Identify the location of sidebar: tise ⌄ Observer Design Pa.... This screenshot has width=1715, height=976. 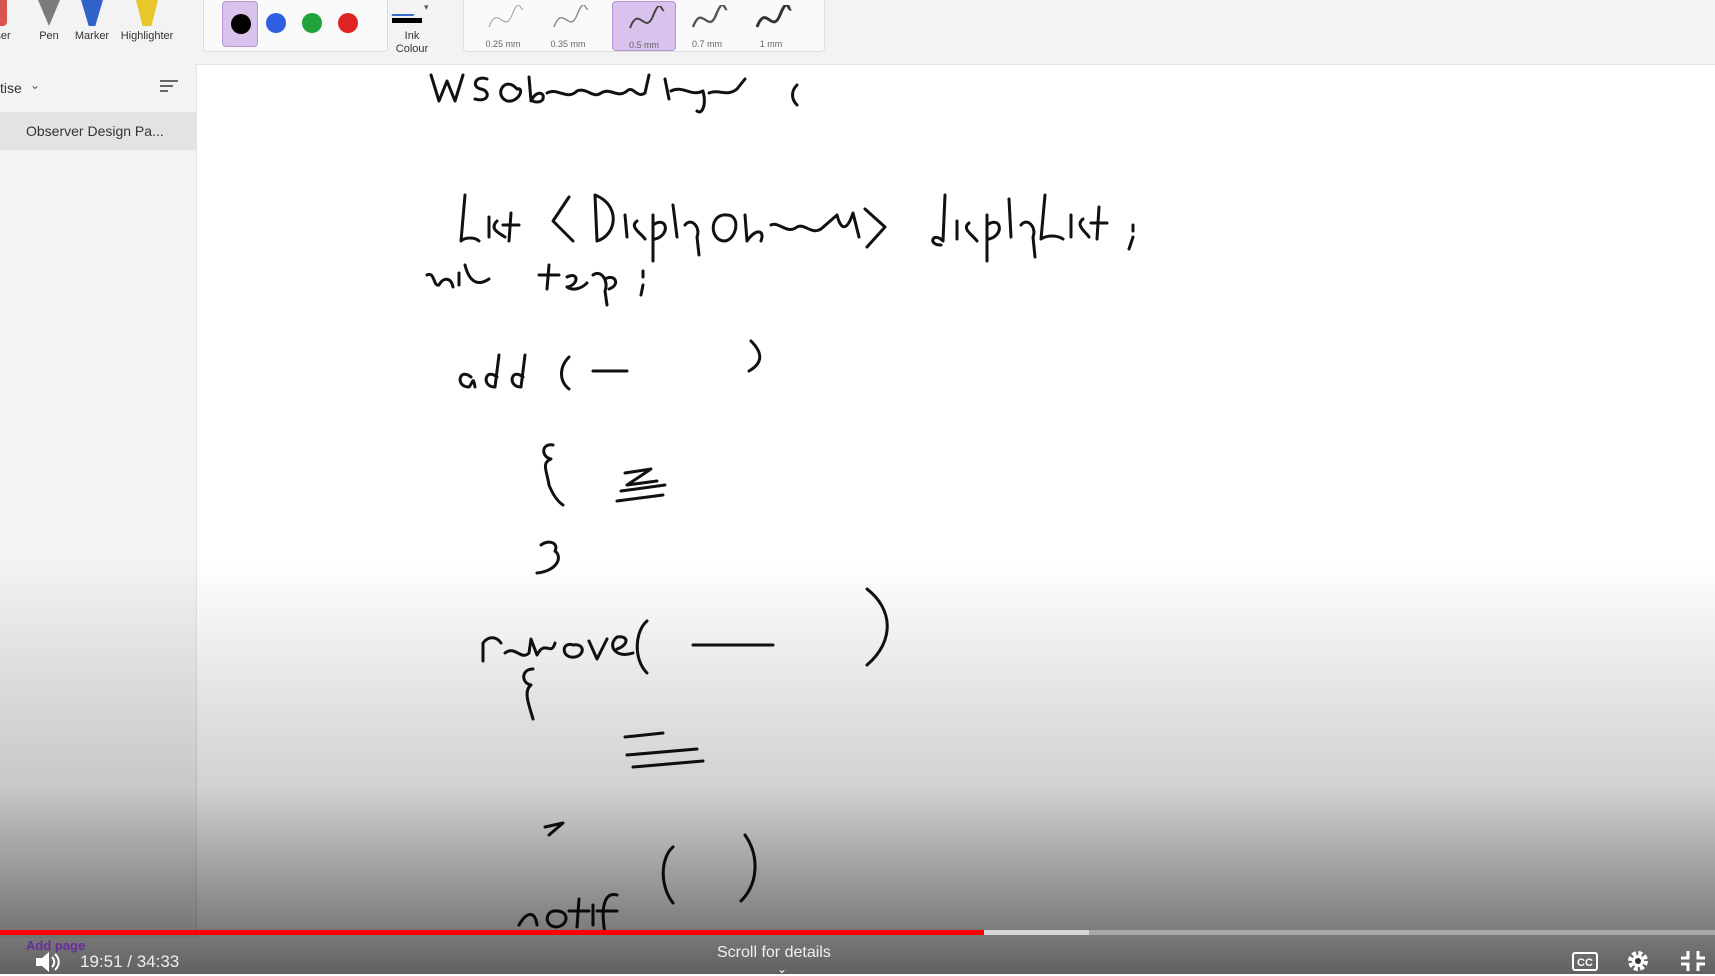
(98, 501).